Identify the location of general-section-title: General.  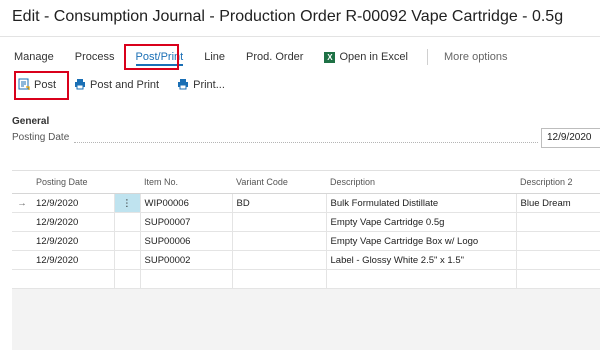
(31, 121).